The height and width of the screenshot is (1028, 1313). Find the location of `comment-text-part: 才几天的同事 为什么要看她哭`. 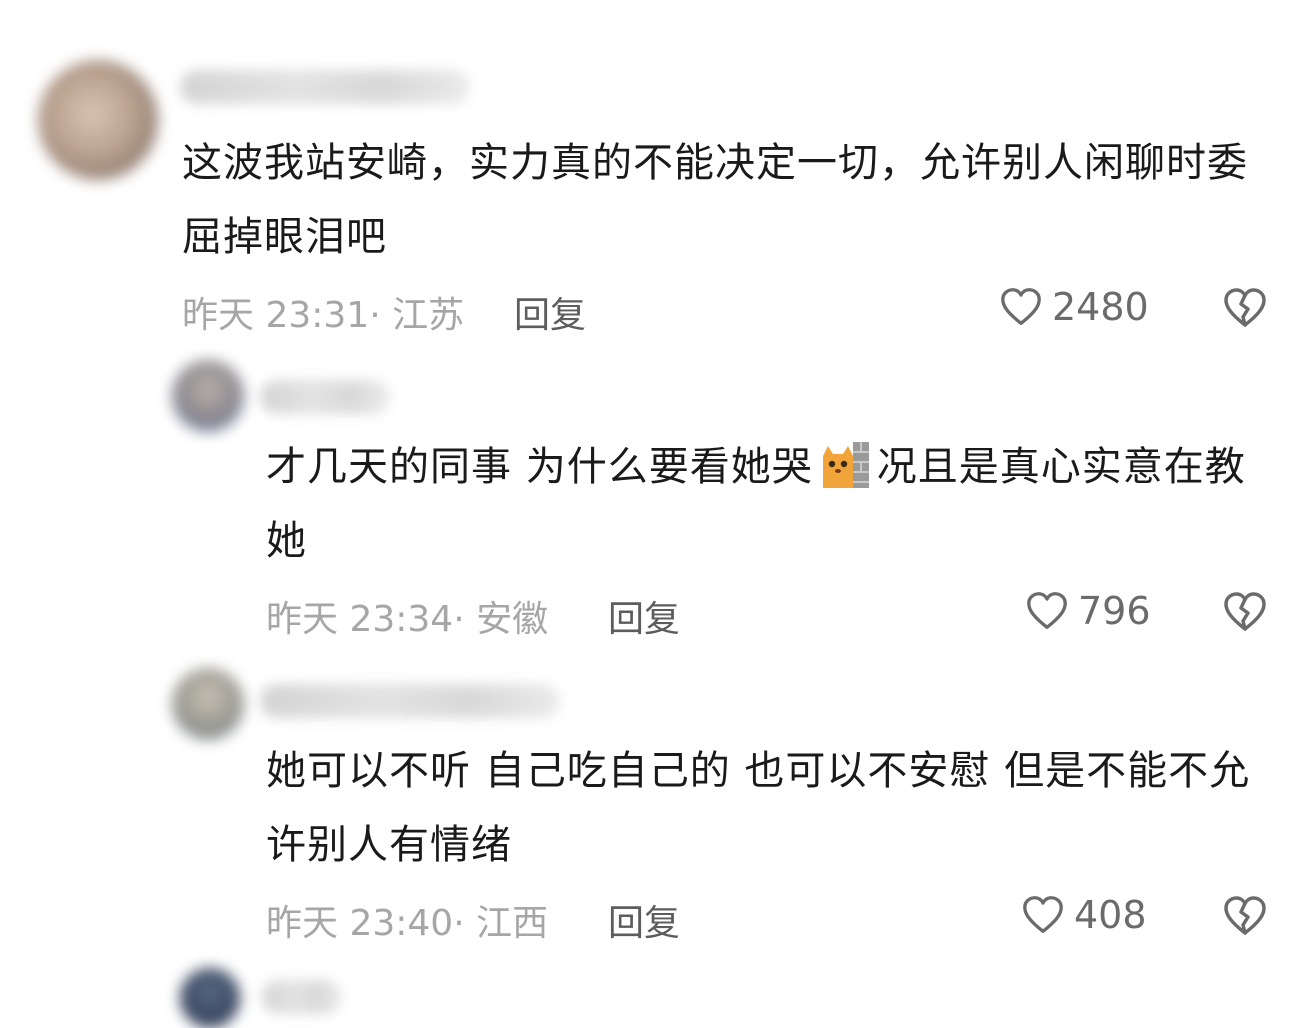

comment-text-part: 才几天的同事 为什么要看她哭 is located at coordinates (539, 467).